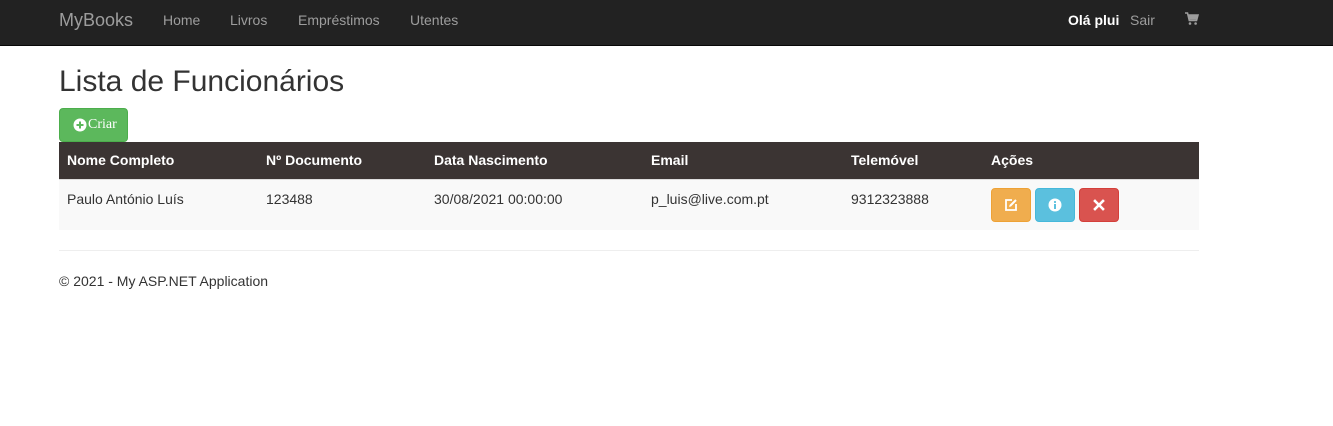 The height and width of the screenshot is (426, 1333). I want to click on header-acoes: Ações, so click(1012, 160).